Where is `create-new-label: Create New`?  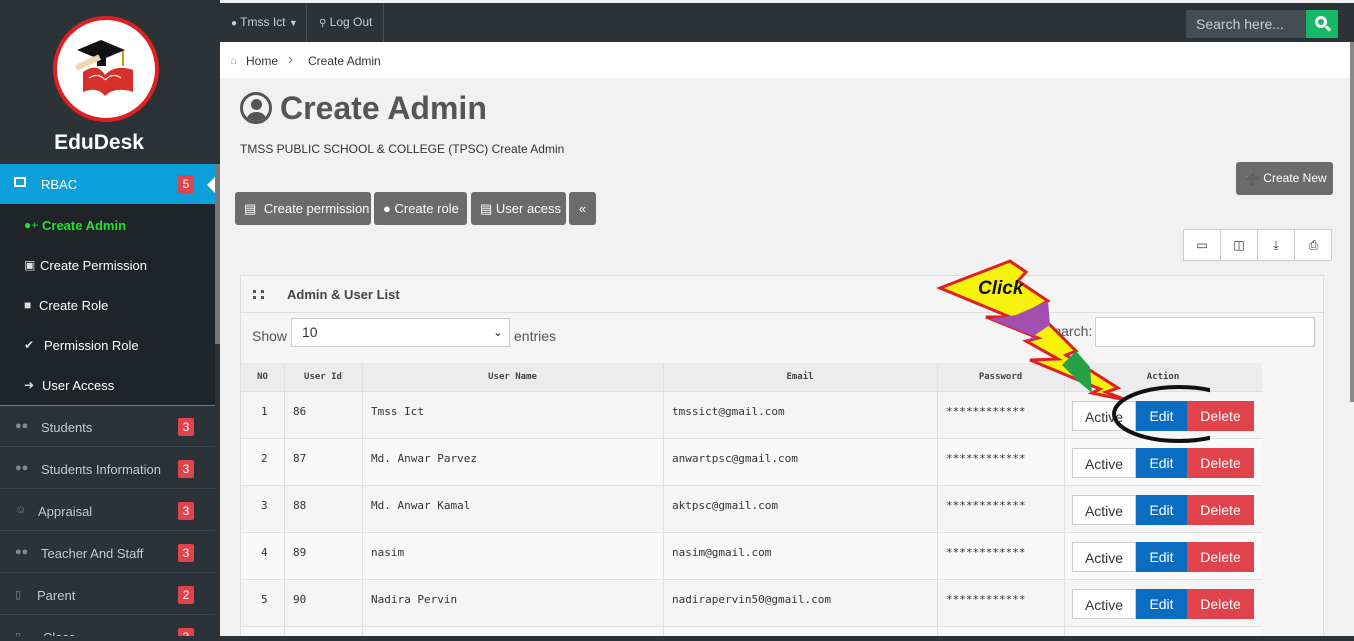 create-new-label: Create New is located at coordinates (1295, 178).